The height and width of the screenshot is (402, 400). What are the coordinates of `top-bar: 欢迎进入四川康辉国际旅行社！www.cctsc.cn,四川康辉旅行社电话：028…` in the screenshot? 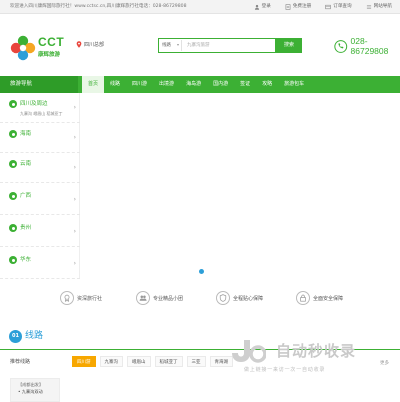 It's located at (200, 7).